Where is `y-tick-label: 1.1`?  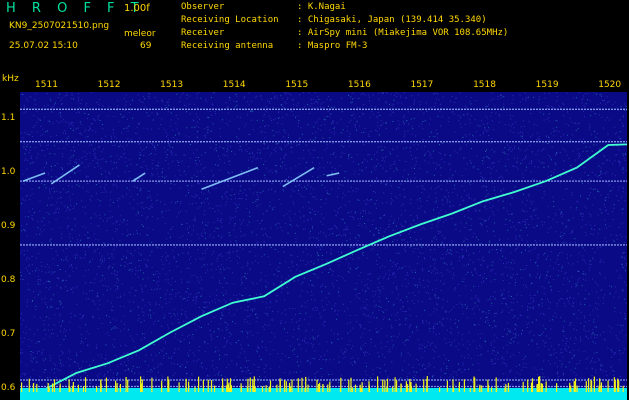
y-tick-label: 1.1 is located at coordinates (8, 118).